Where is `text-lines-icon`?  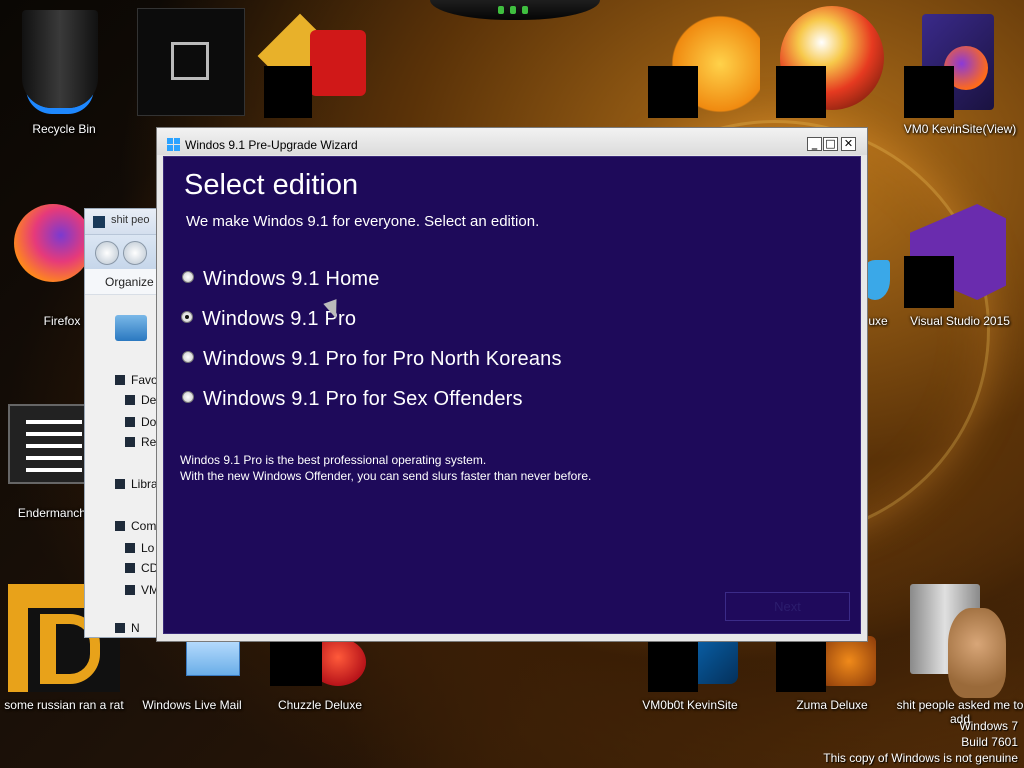 text-lines-icon is located at coordinates (54, 448).